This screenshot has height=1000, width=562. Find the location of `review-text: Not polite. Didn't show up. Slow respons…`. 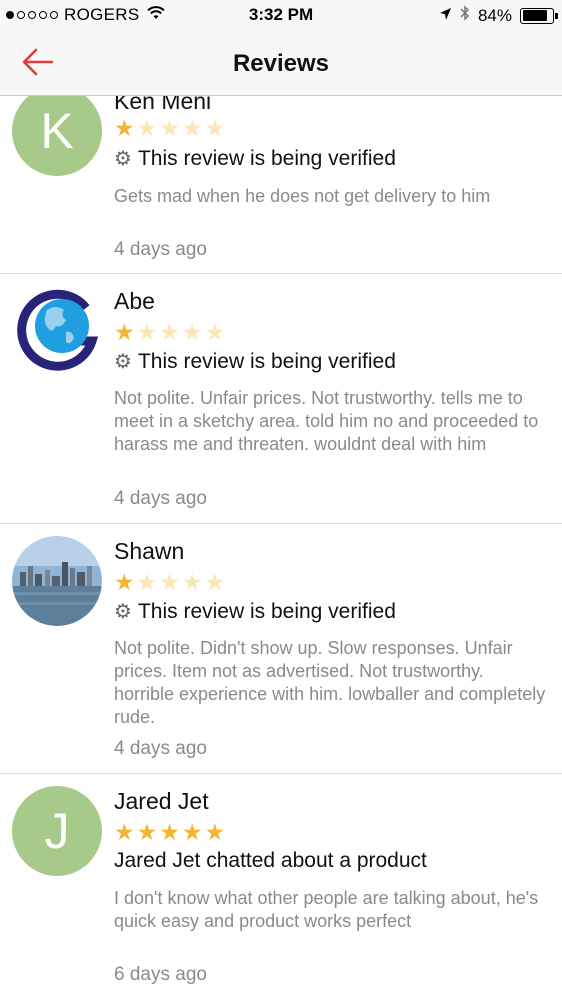

review-text: Not polite. Didn't show up. Slow respons… is located at coordinates (330, 682).